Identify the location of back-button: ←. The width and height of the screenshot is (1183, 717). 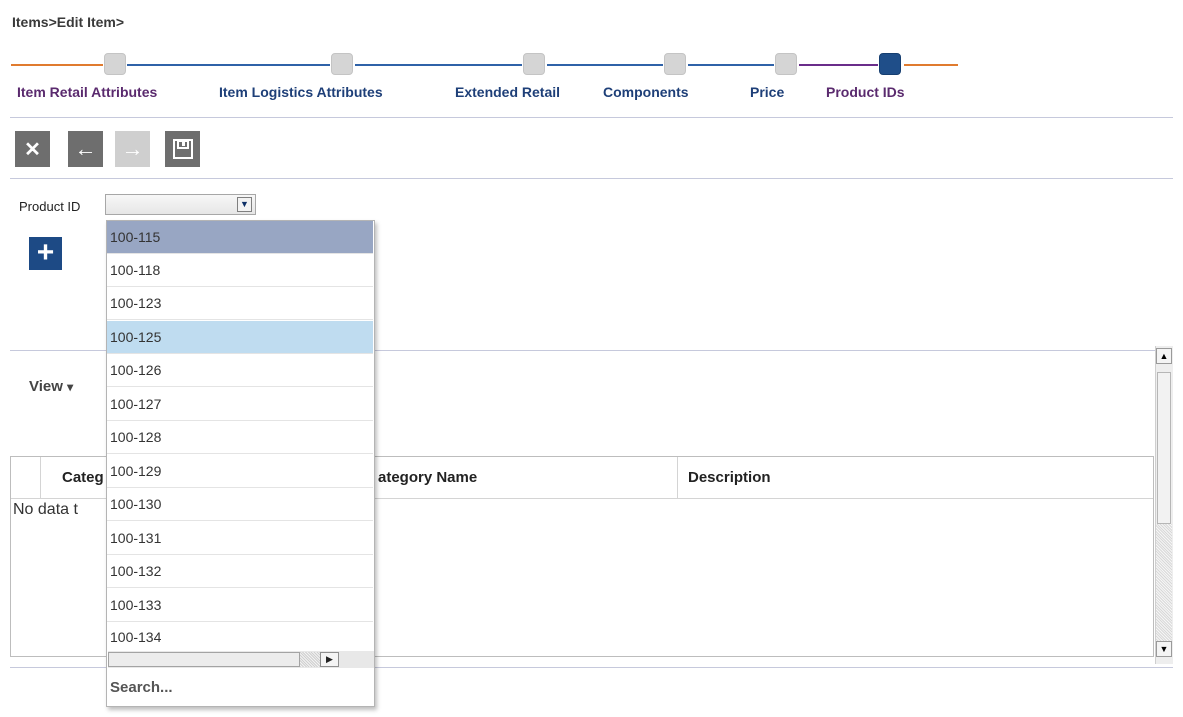
(85, 149).